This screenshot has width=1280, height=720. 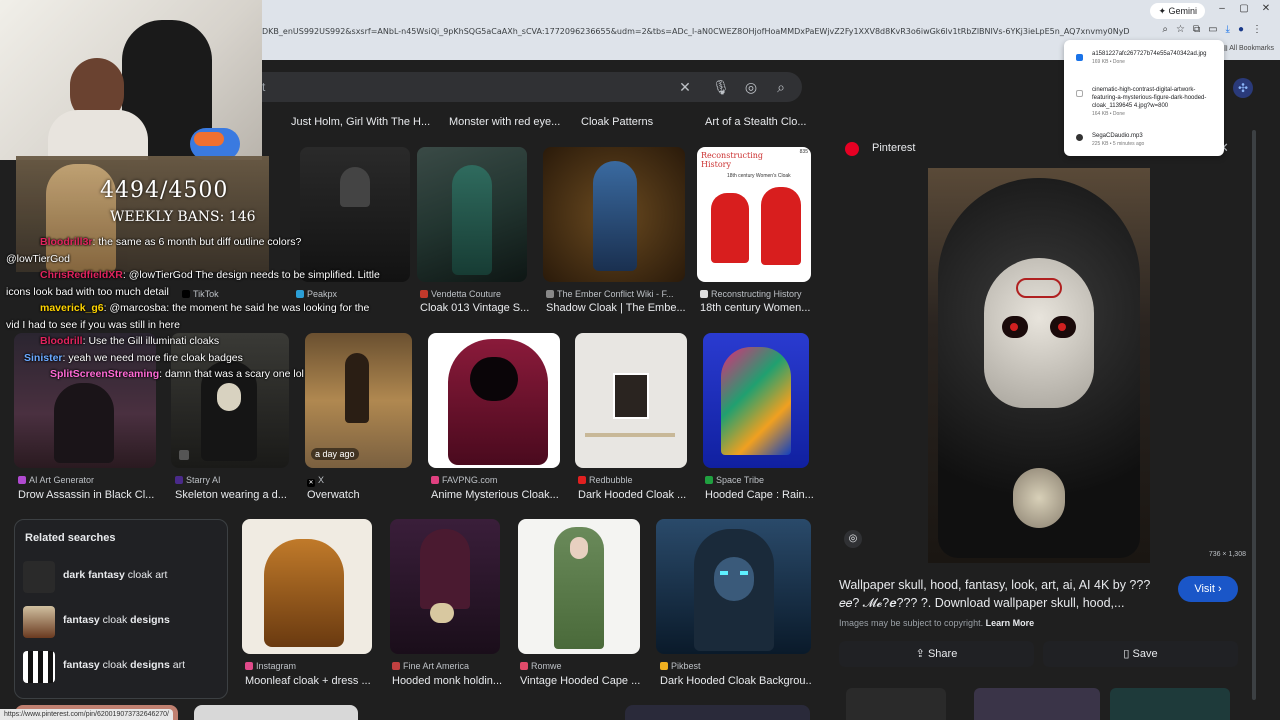 What do you see at coordinates (1039, 365) in the screenshot?
I see `preview-image` at bounding box center [1039, 365].